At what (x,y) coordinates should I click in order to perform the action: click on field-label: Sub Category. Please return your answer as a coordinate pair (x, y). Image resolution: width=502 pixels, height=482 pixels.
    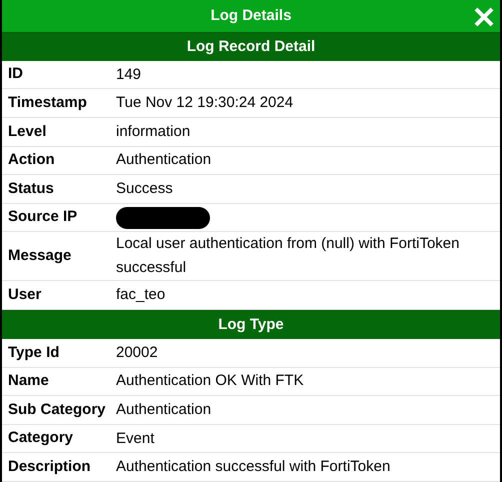
    Looking at the image, I should click on (57, 410).